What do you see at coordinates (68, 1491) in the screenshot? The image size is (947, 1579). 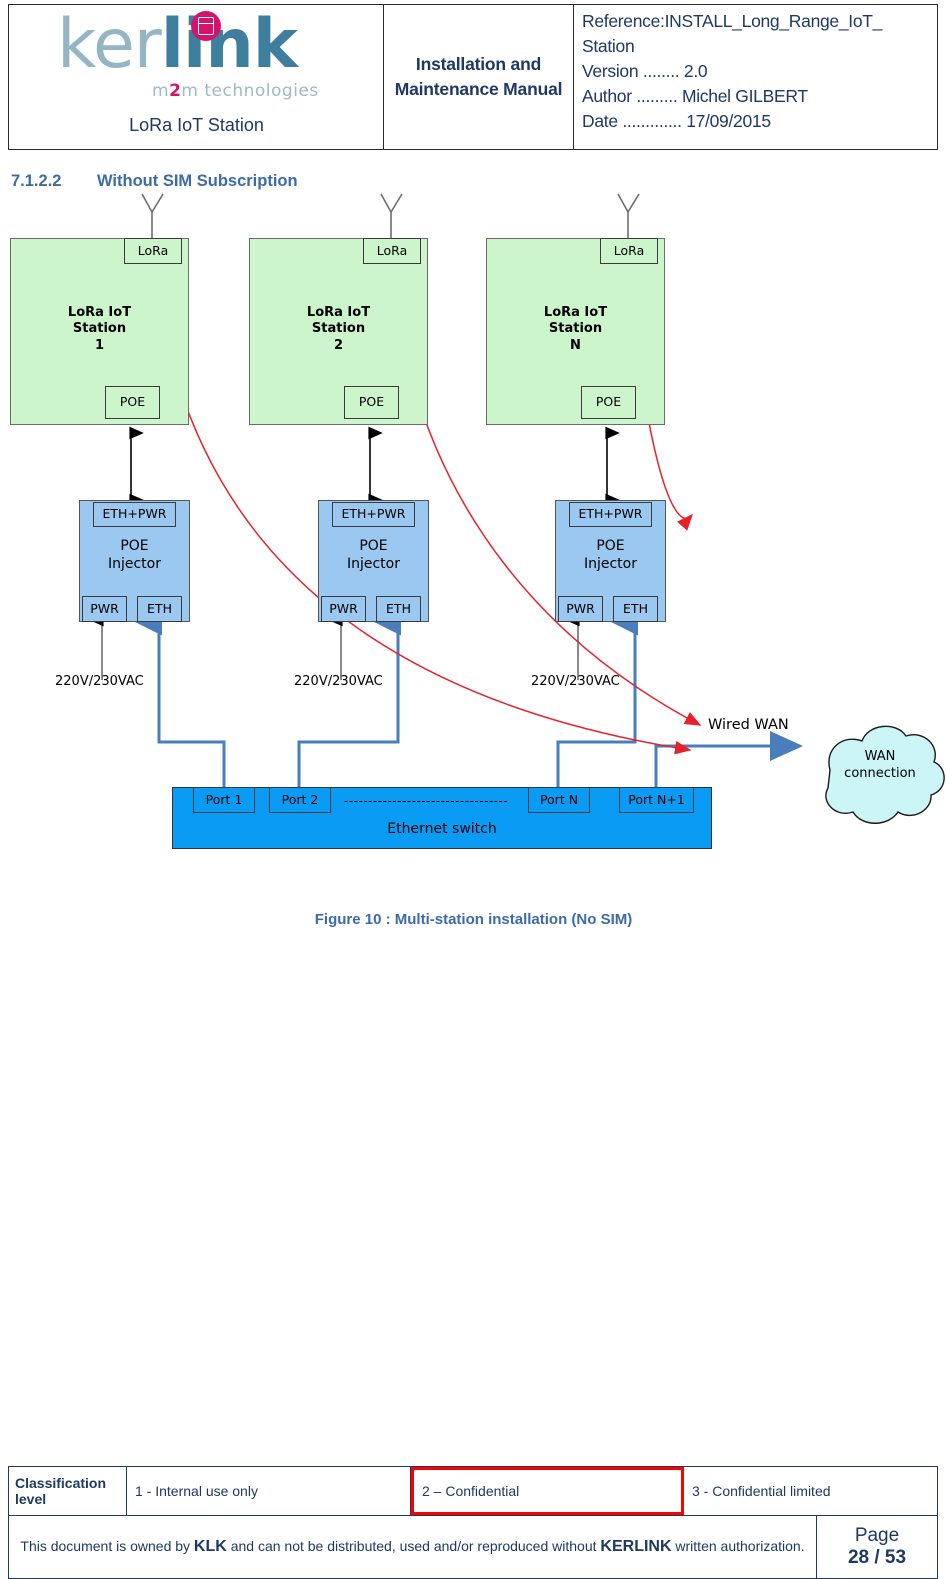 I see `classification-label: Classification level` at bounding box center [68, 1491].